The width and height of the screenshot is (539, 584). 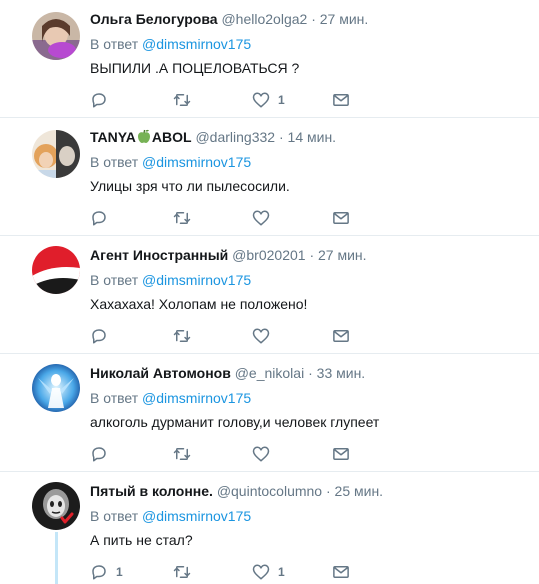 What do you see at coordinates (312, 137) in the screenshot?
I see `timestamp: 14 мин.` at bounding box center [312, 137].